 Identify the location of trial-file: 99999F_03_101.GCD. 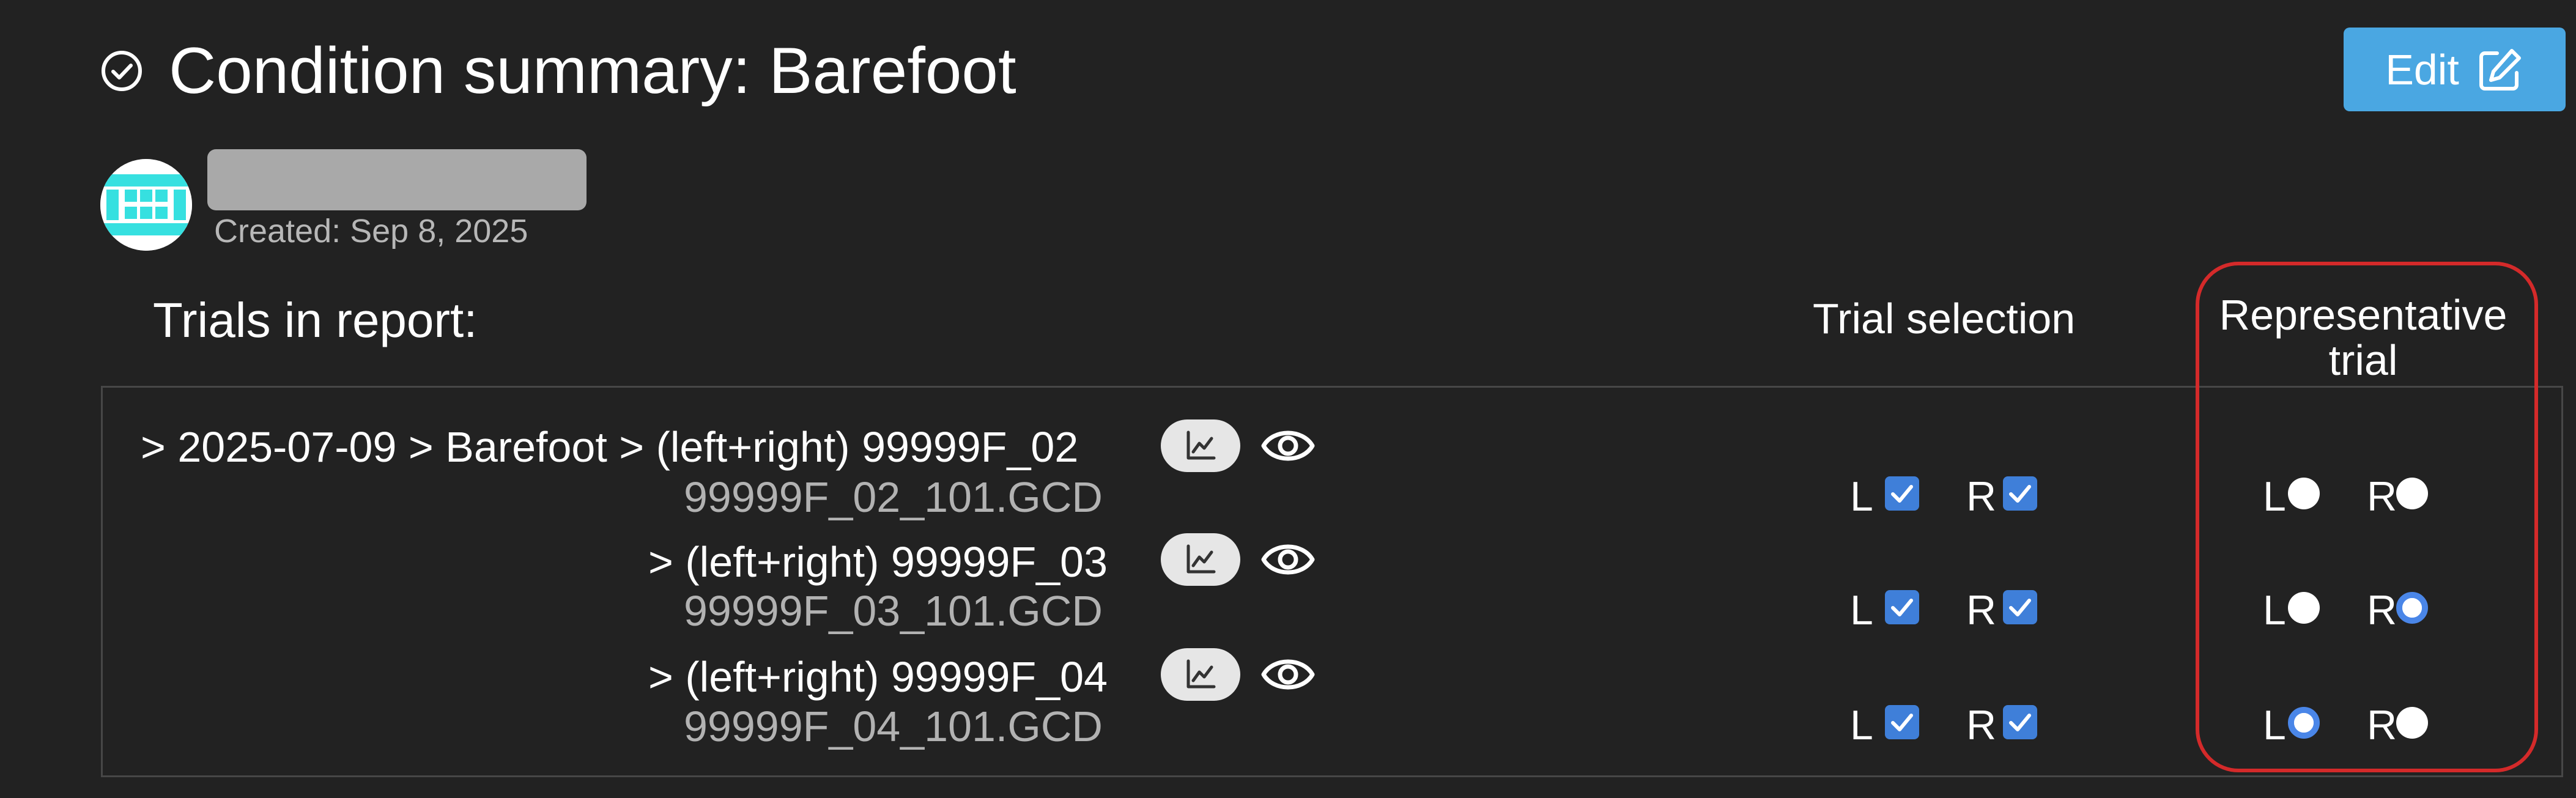
(893, 611).